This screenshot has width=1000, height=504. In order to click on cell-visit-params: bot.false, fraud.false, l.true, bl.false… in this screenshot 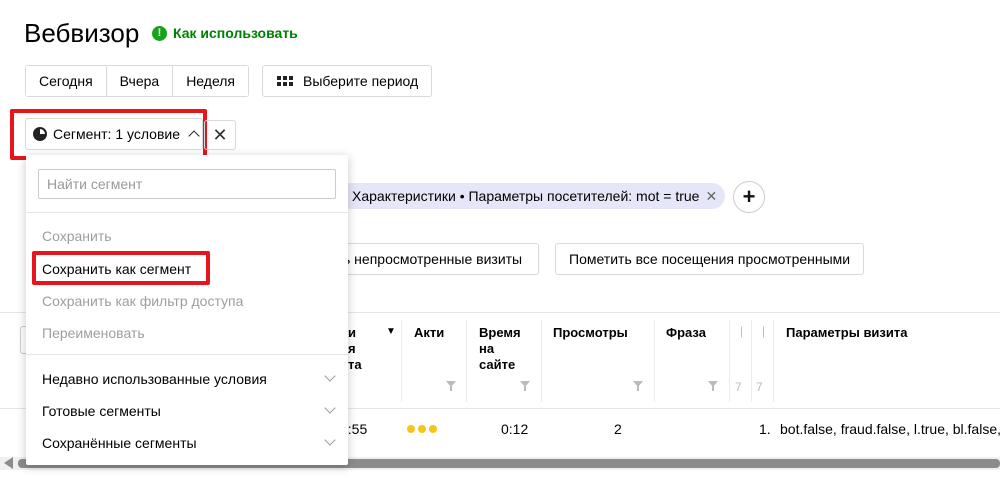, I will do `click(890, 429)`.